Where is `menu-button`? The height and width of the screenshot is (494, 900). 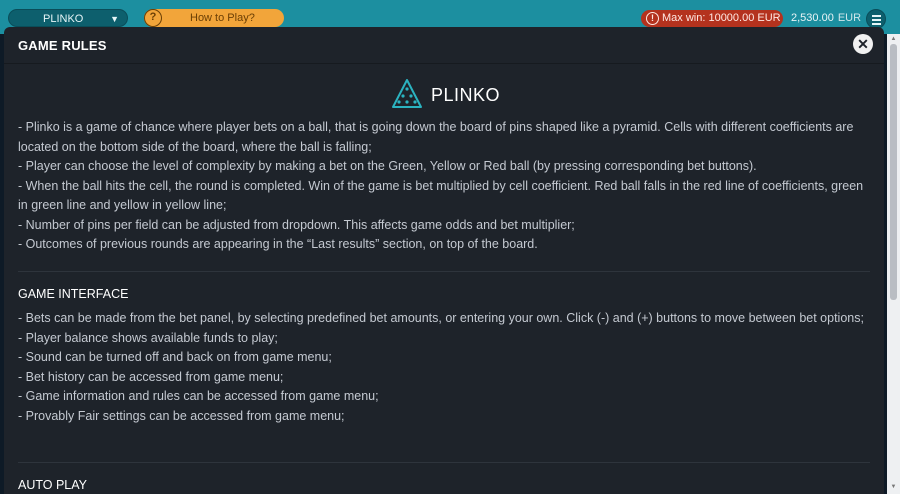 menu-button is located at coordinates (876, 19).